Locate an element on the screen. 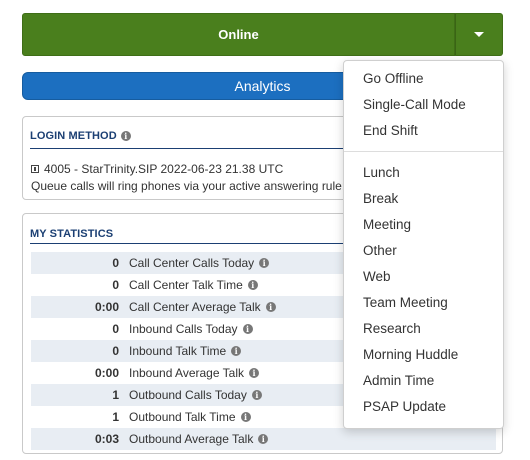 The width and height of the screenshot is (530, 460). stat-label: Outbound Calls Today i is located at coordinates (195, 395).